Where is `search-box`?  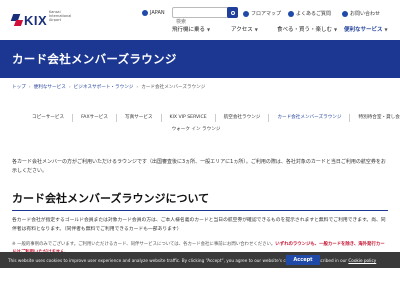
search-box is located at coordinates (205, 17).